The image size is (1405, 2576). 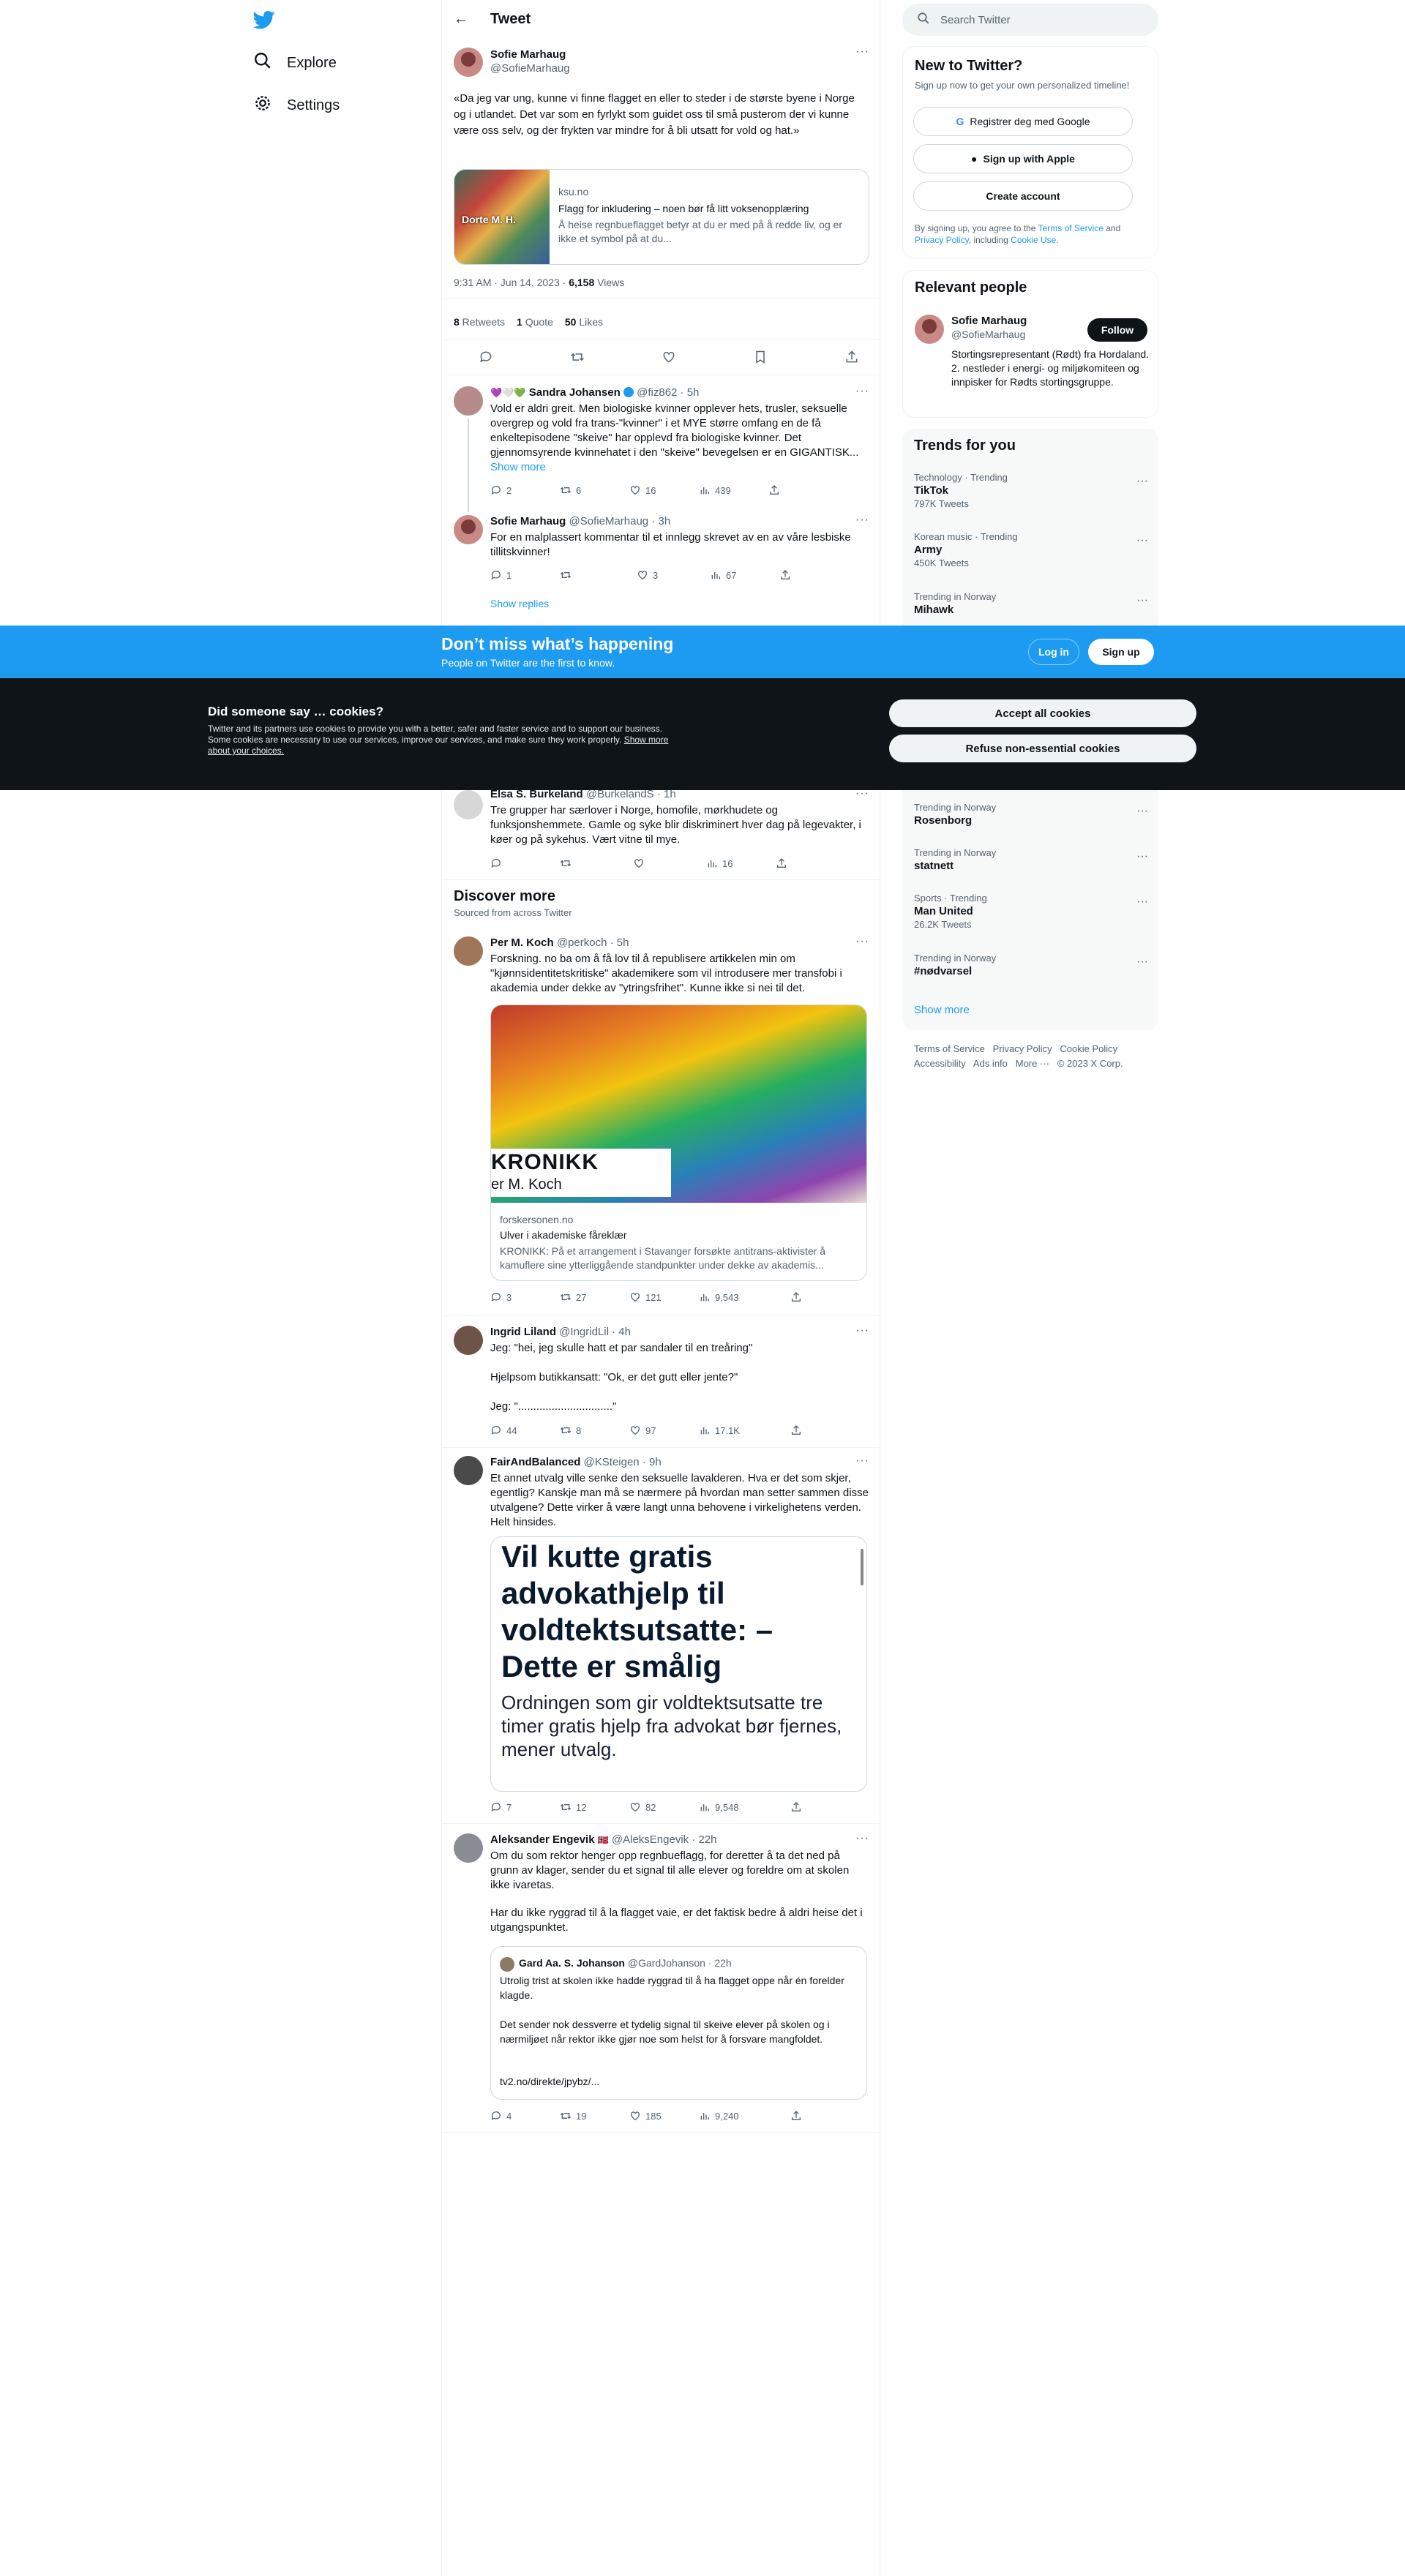 I want to click on signup-button: Sign up, so click(x=1121, y=652).